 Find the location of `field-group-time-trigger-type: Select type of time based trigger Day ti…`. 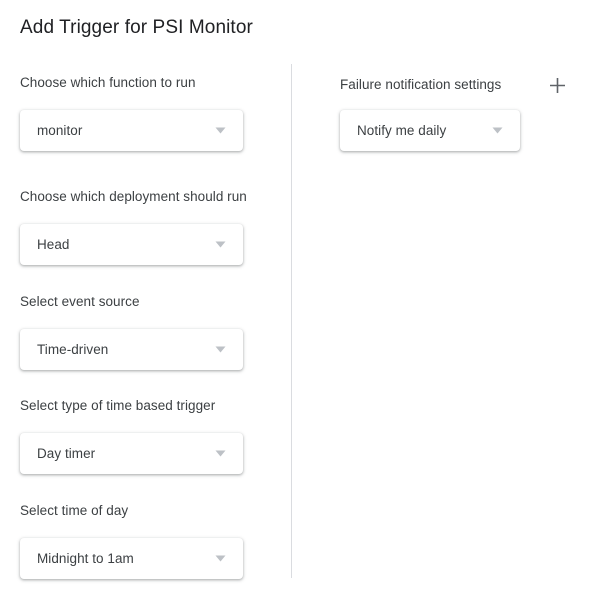

field-group-time-trigger-type: Select type of time based trigger Day ti… is located at coordinates (131, 435).